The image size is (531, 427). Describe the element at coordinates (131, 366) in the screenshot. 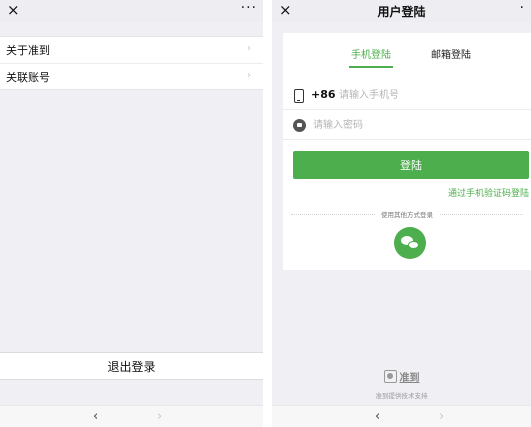

I see `logout-button: 退出登录` at that location.